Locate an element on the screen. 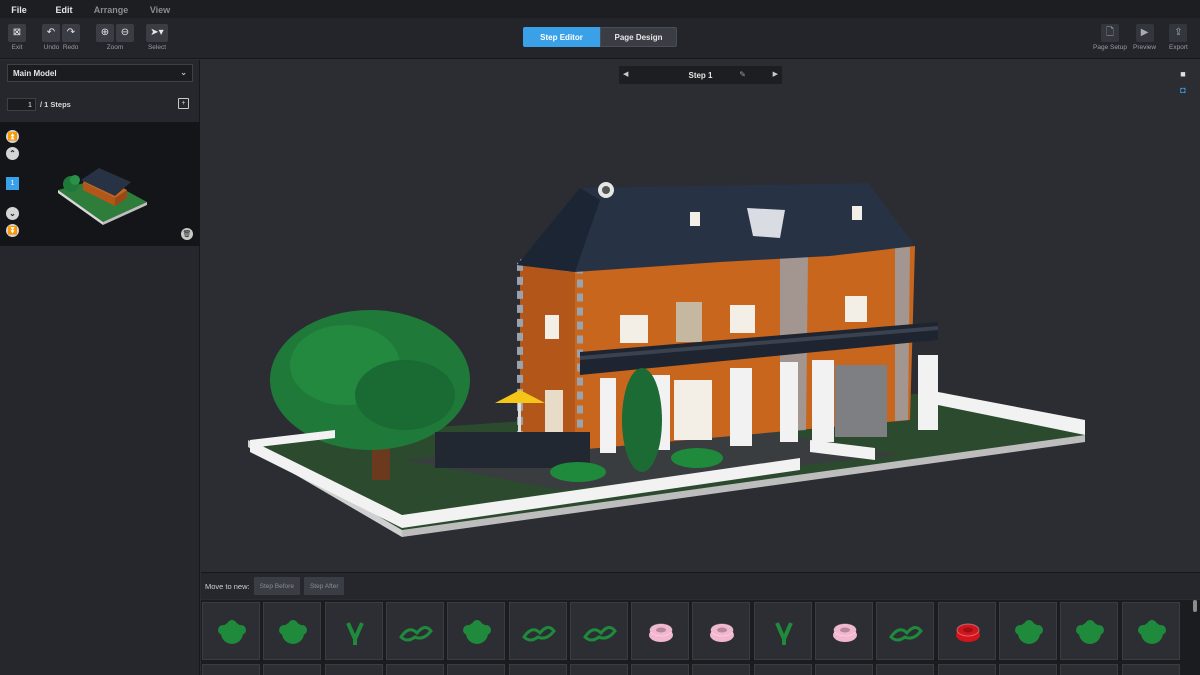  step-before-button: Step Before is located at coordinates (276, 586).